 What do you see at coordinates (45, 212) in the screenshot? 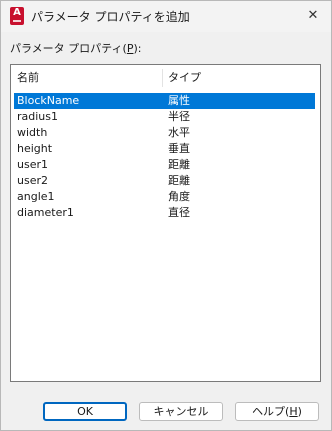
I see `list-item-name: diameter1` at bounding box center [45, 212].